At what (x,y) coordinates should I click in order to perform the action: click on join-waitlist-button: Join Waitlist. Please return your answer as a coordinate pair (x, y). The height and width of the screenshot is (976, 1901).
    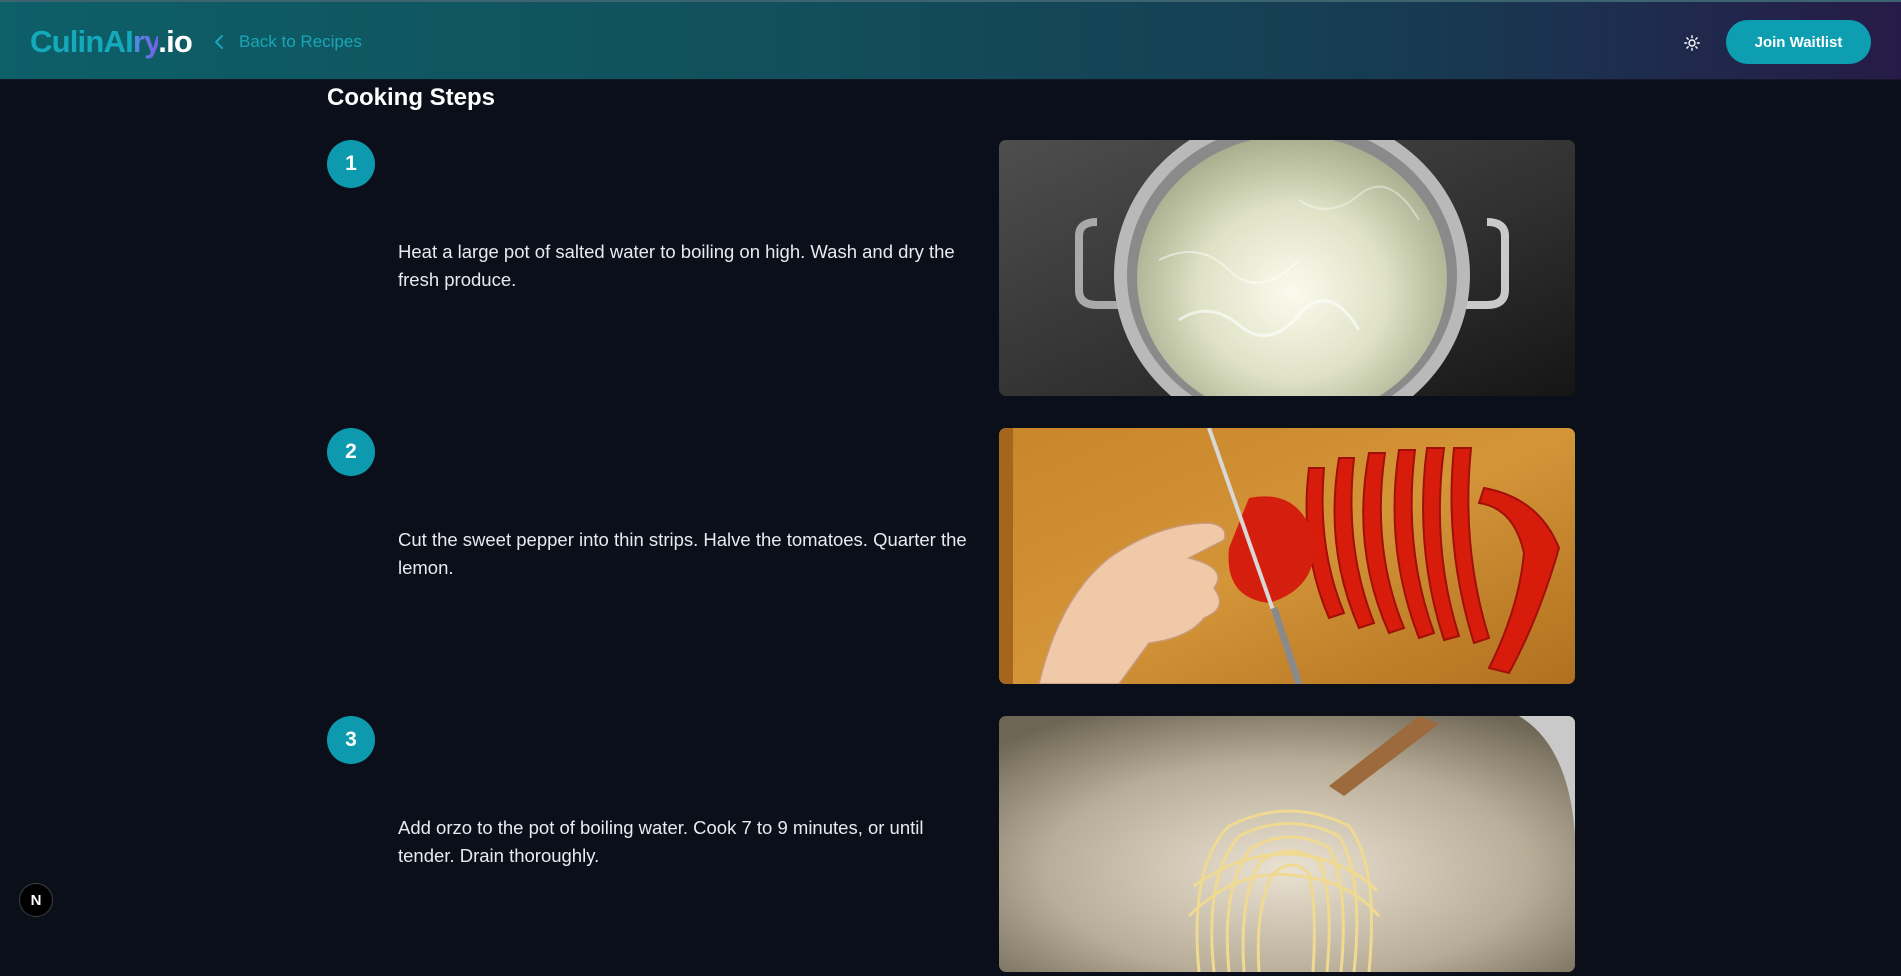
    Looking at the image, I should click on (1798, 42).